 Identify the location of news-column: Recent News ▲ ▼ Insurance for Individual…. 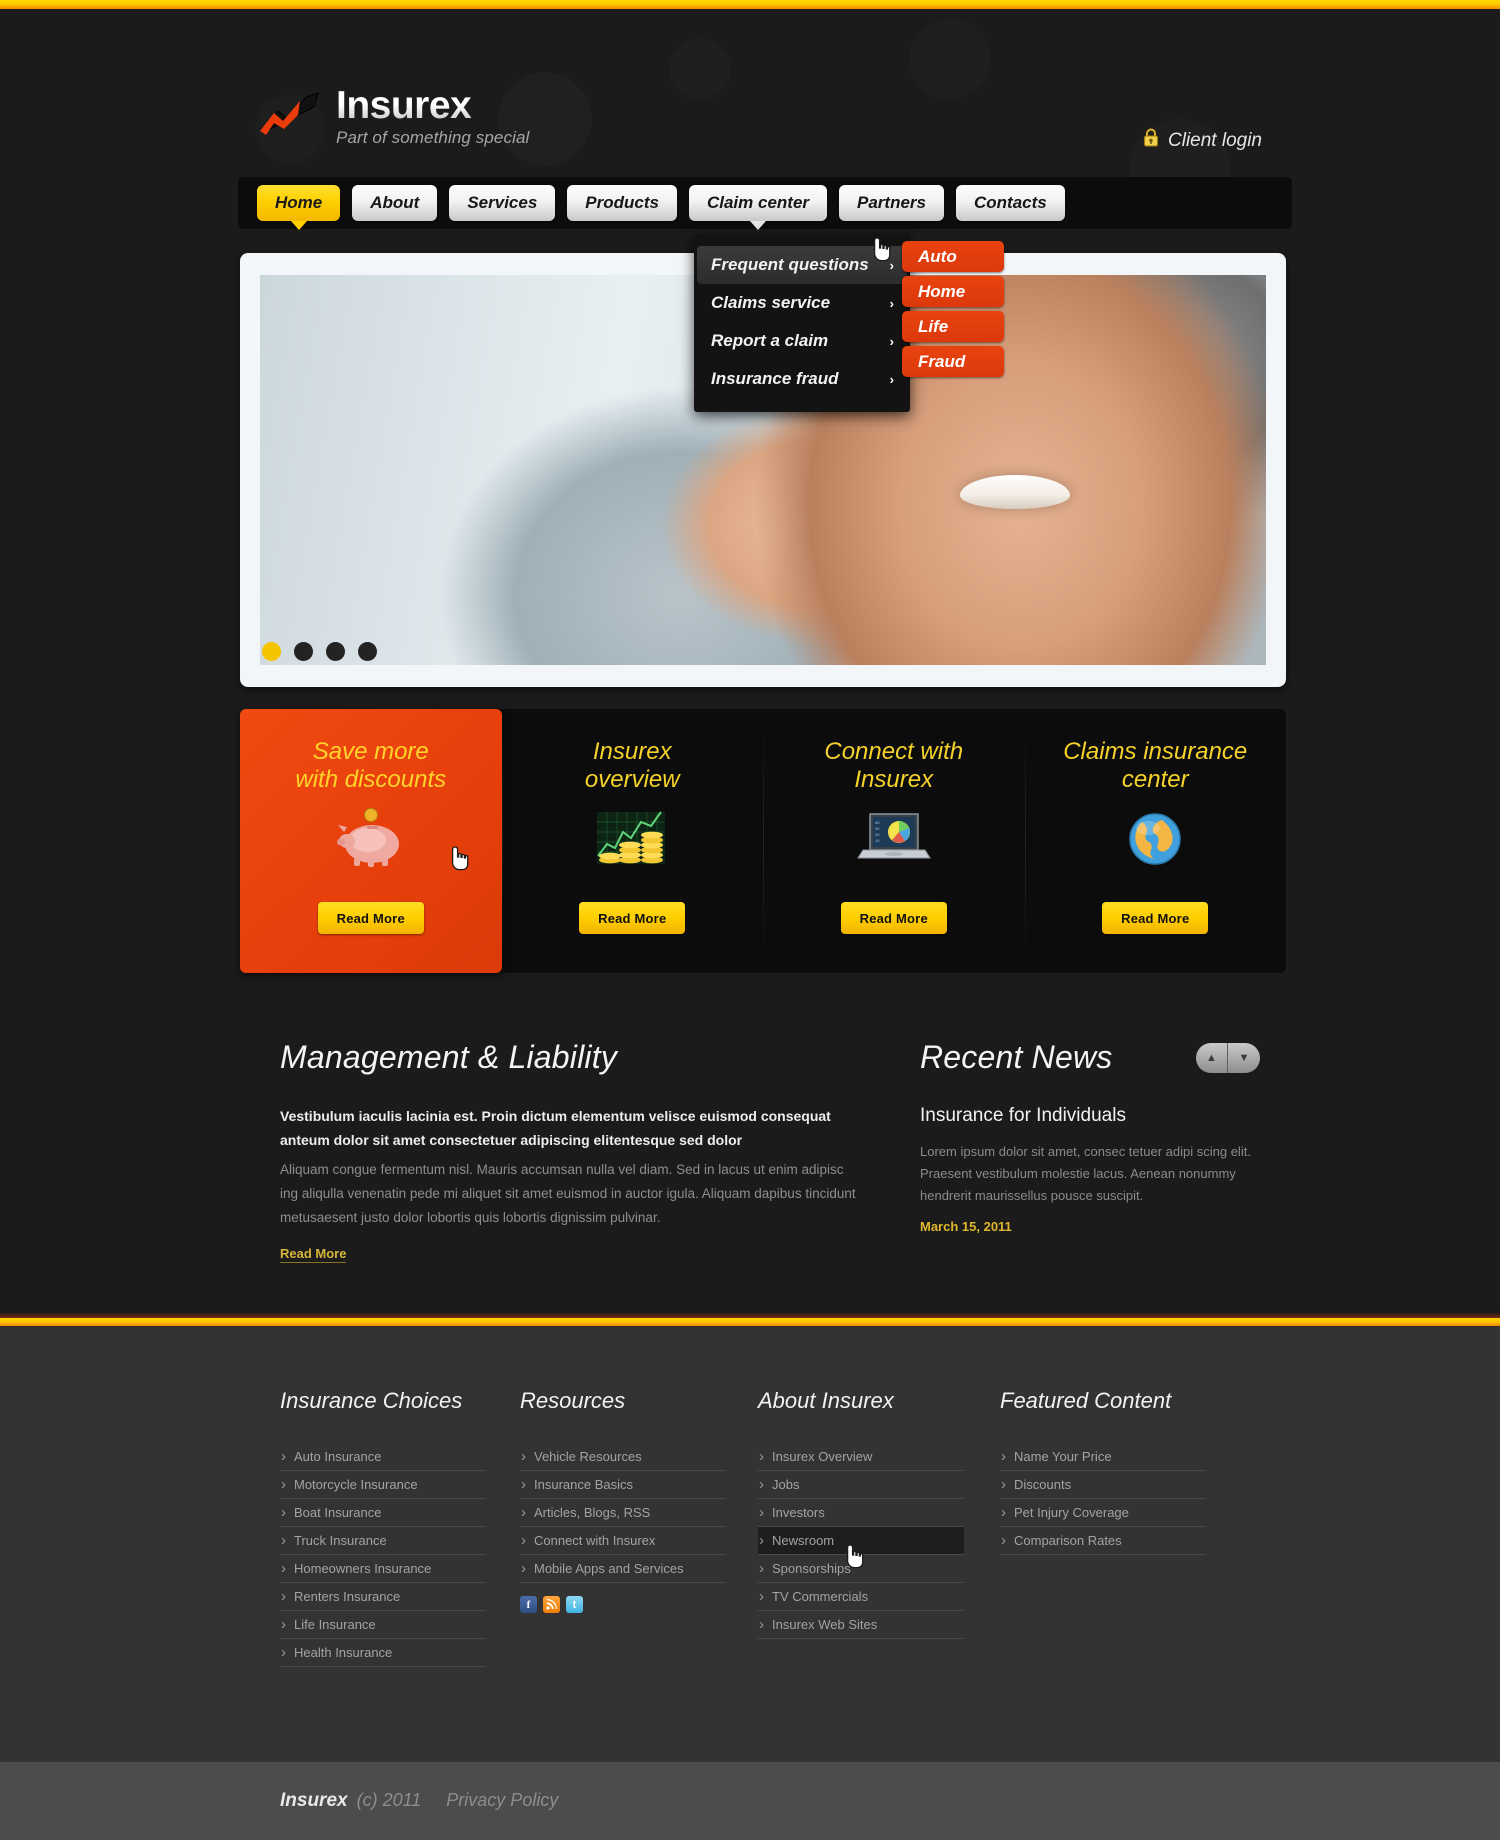
(1090, 1136).